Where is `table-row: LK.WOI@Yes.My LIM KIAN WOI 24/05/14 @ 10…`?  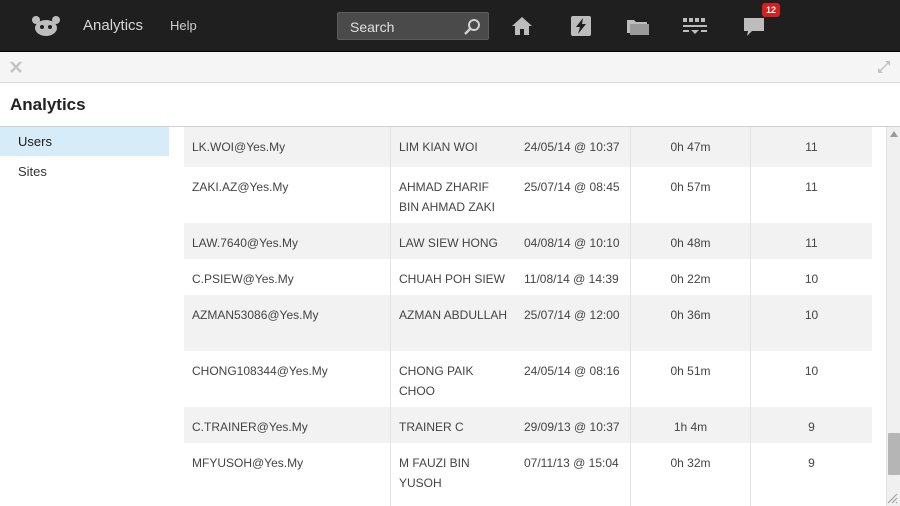 table-row: LK.WOI@Yes.My LIM KIAN WOI 24/05/14 @ 10… is located at coordinates (528, 147).